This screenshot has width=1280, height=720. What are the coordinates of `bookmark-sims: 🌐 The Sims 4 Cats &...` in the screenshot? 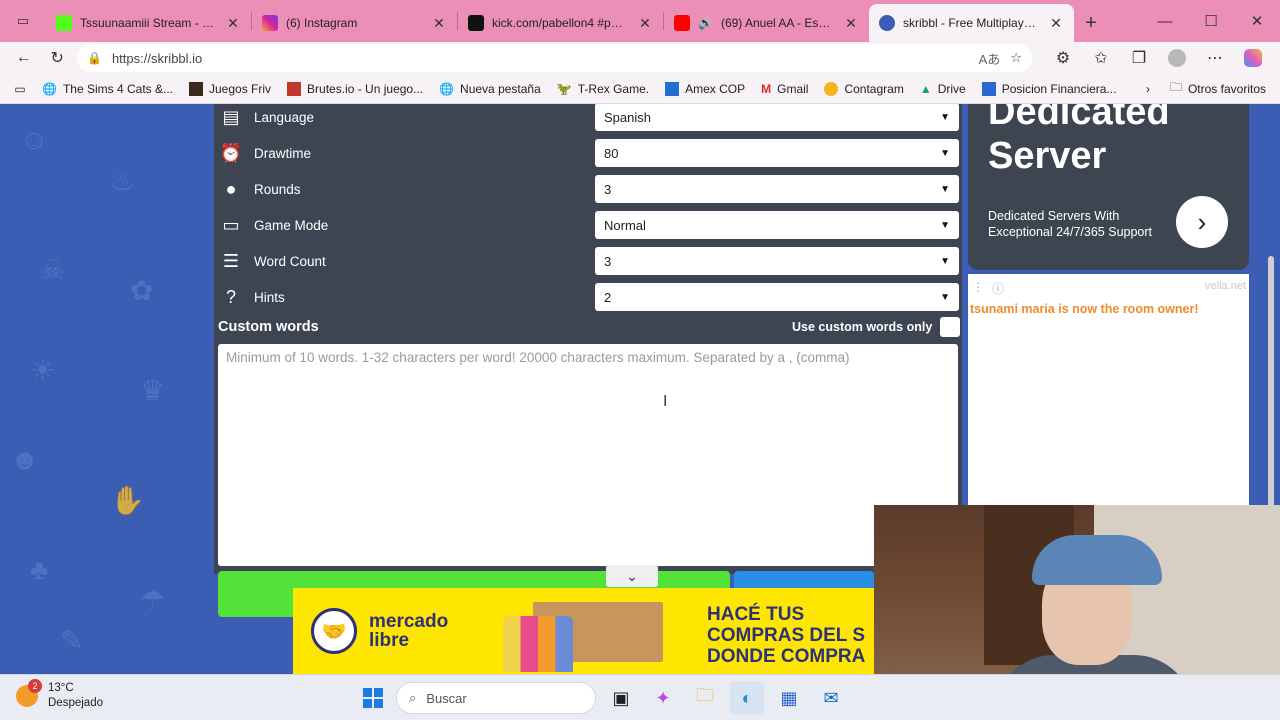 It's located at (107, 89).